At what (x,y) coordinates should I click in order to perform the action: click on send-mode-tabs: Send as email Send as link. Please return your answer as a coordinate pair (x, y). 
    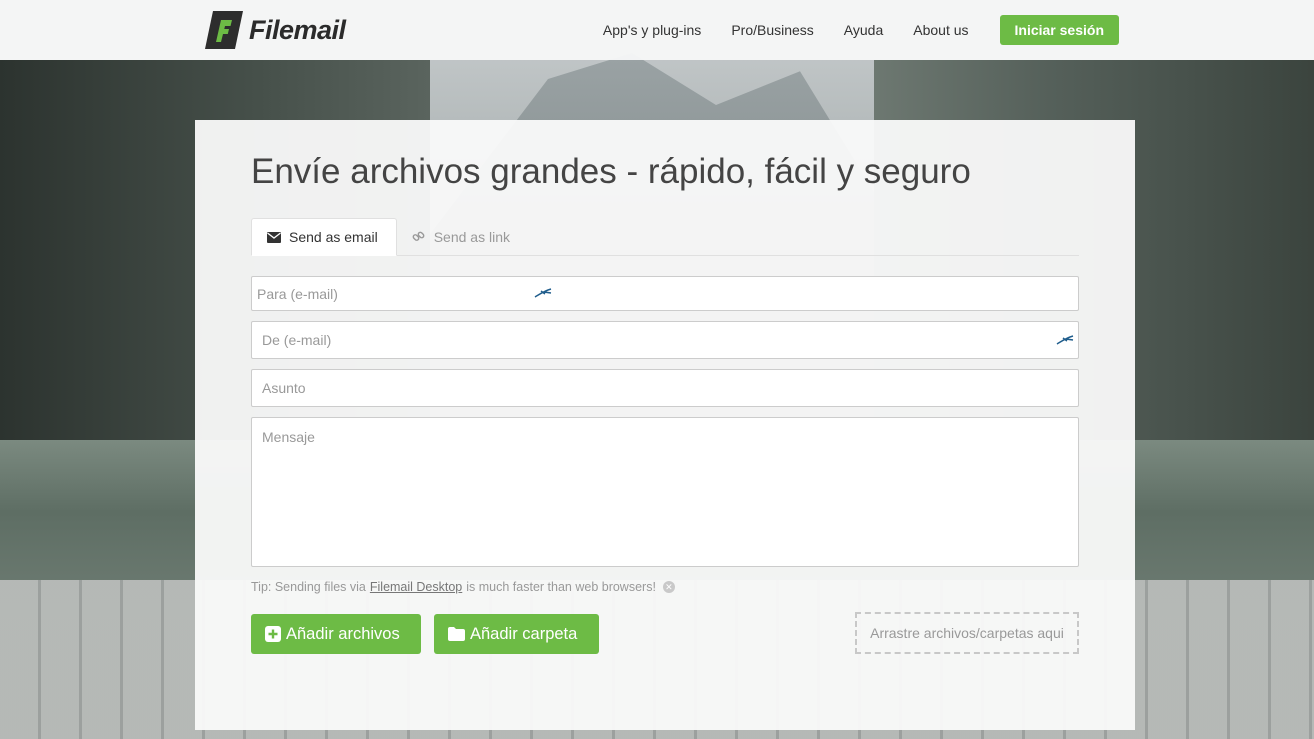
    Looking at the image, I should click on (665, 237).